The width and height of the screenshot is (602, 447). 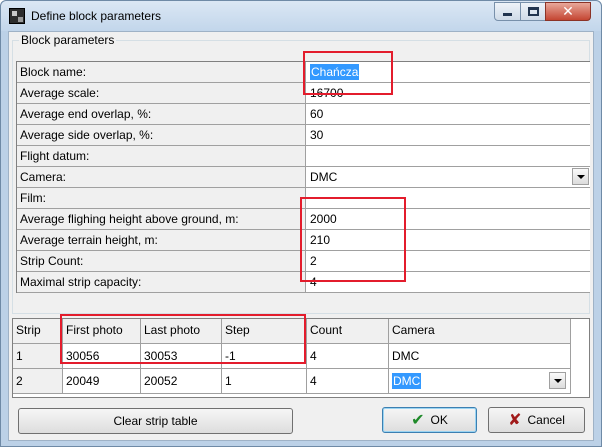 What do you see at coordinates (68, 40) in the screenshot?
I see `group-legend: Block parameters` at bounding box center [68, 40].